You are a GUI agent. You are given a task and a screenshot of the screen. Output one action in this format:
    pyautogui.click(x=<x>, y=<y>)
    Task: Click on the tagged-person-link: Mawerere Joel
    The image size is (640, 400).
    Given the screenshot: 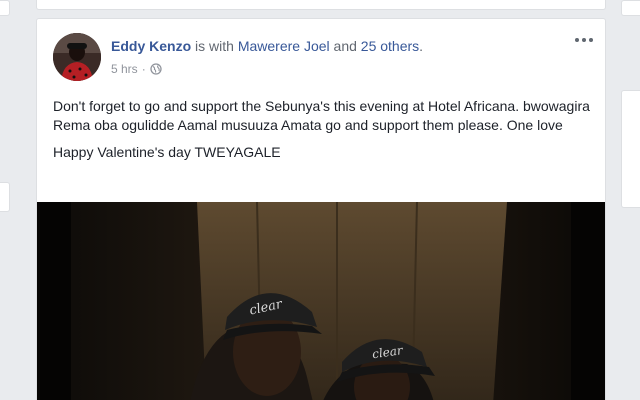 What is the action you would take?
    pyautogui.click(x=284, y=46)
    